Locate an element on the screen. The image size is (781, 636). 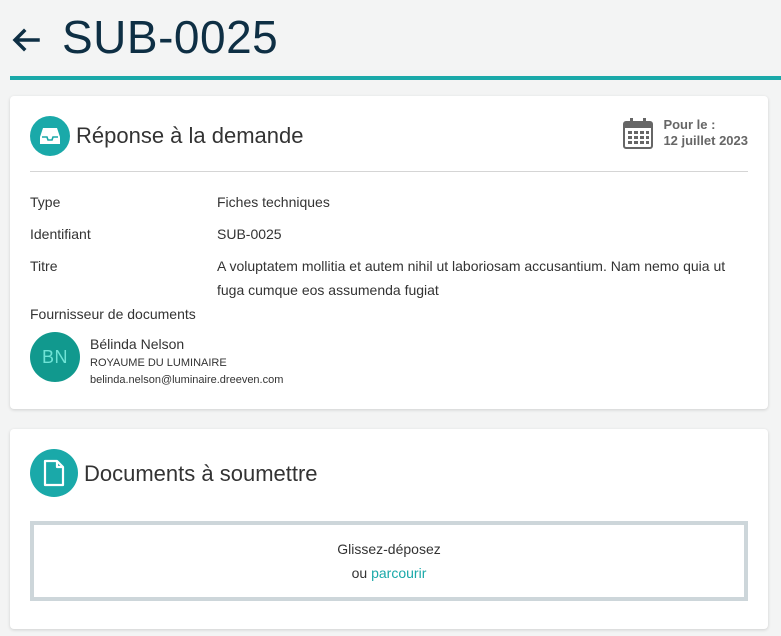
response-card-title: Réponse à la demande is located at coordinates (190, 135).